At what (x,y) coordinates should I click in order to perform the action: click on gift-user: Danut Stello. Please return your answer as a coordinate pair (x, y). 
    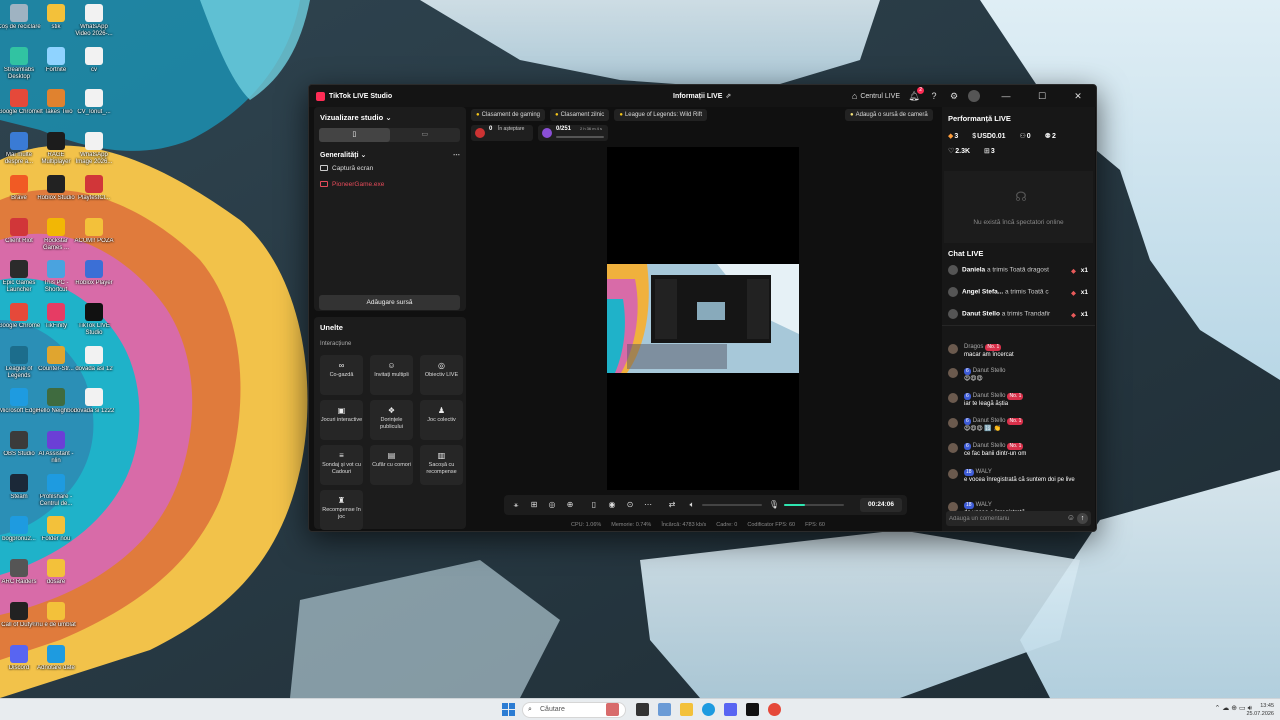
    Looking at the image, I should click on (981, 314).